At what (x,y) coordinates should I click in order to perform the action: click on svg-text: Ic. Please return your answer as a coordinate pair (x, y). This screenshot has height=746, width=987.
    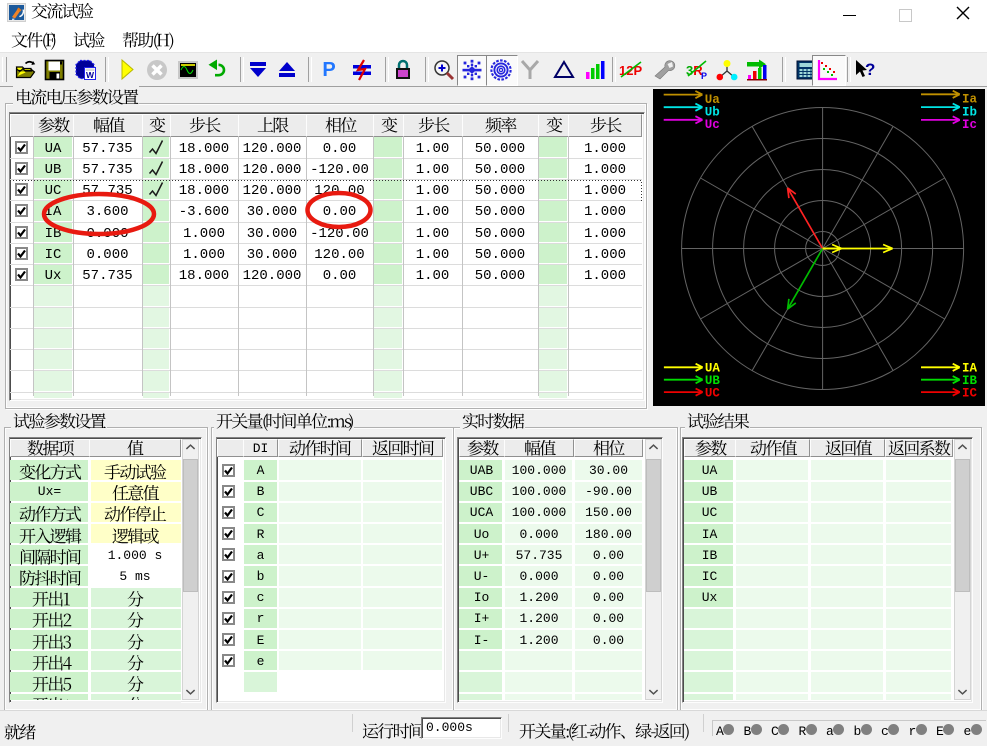
    Looking at the image, I should click on (969, 125).